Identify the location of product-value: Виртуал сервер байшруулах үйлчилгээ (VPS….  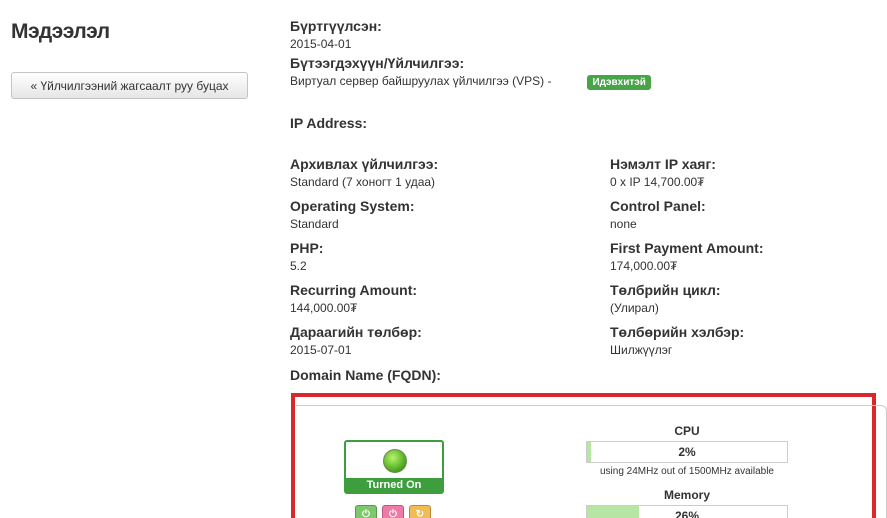
(421, 81).